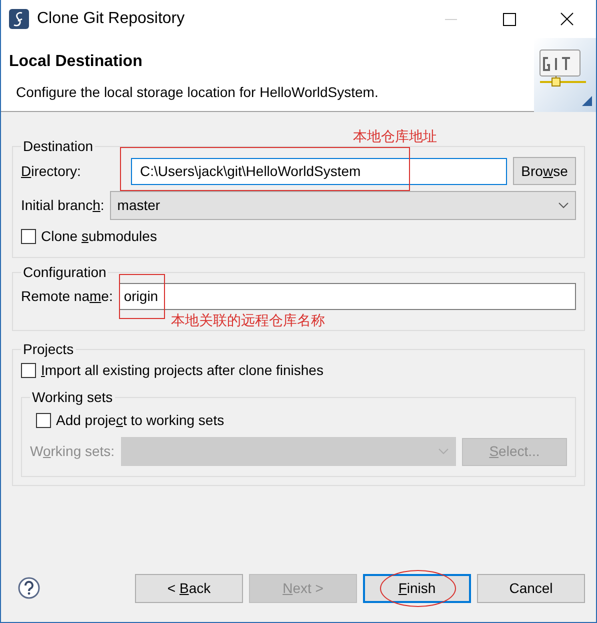 The width and height of the screenshot is (597, 623). Describe the element at coordinates (142, 296) in the screenshot. I see `highlight-box` at that location.